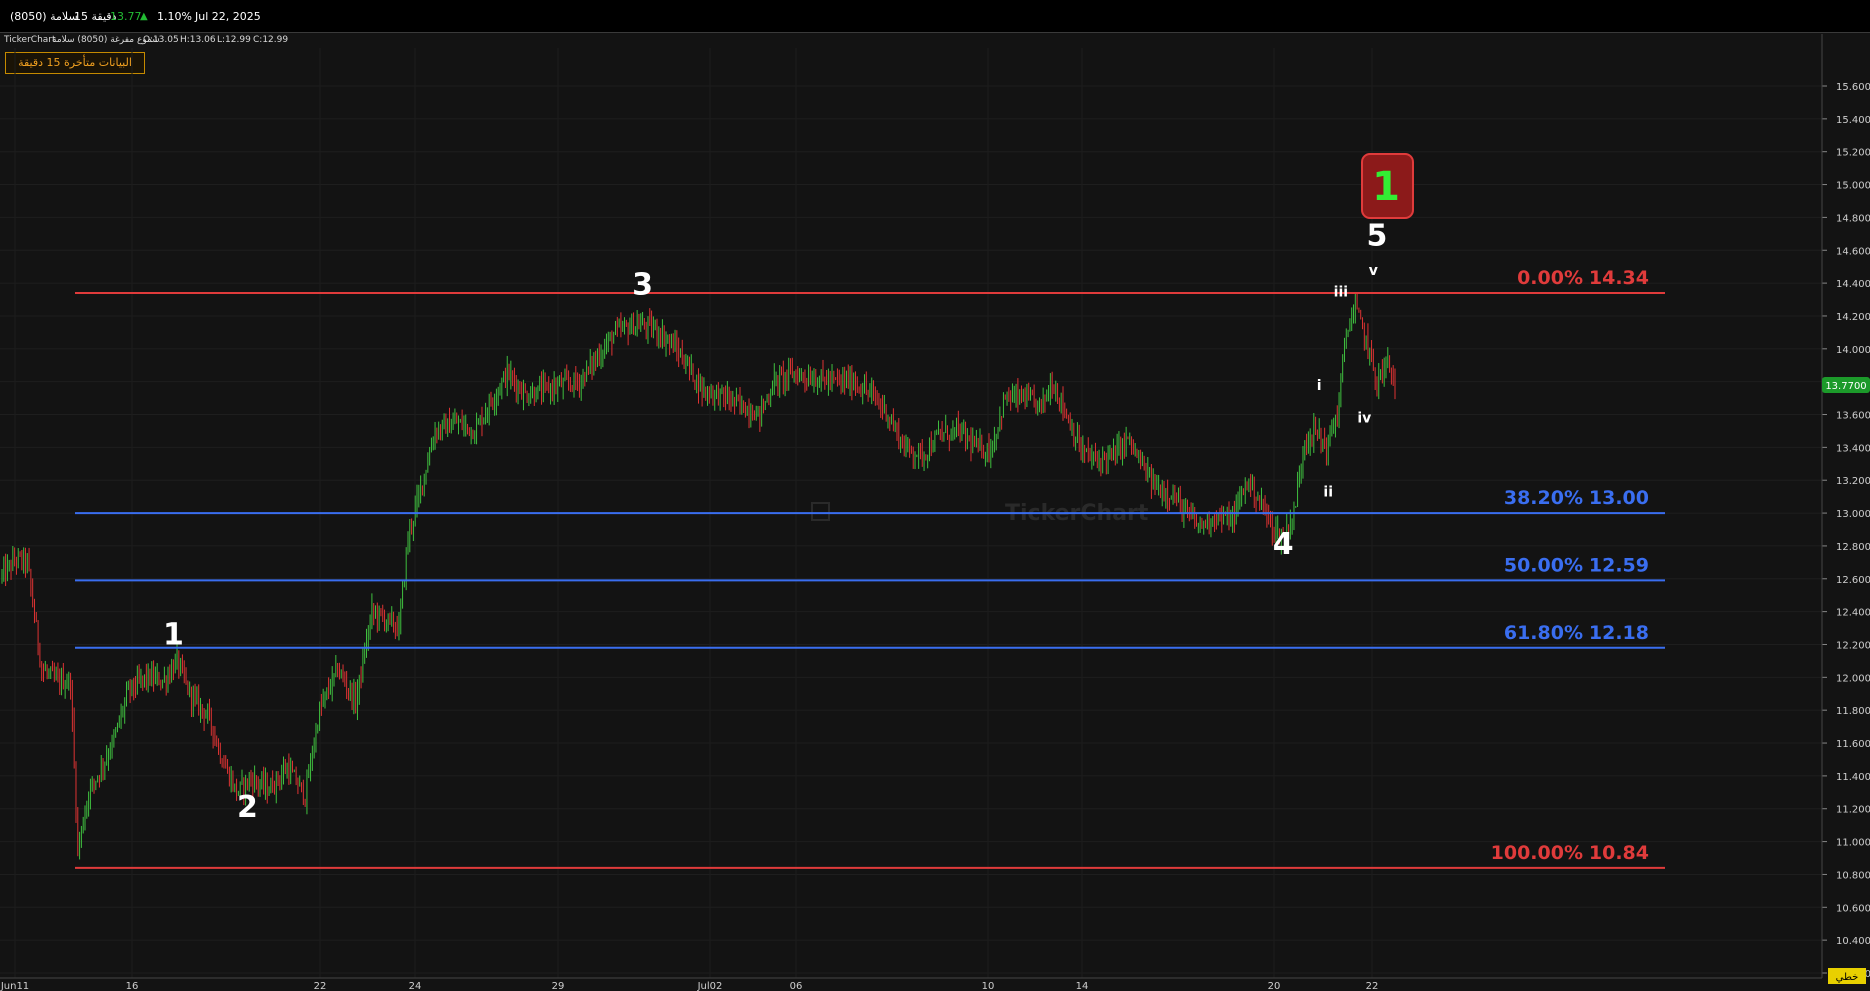  What do you see at coordinates (1853, 87) in the screenshot?
I see `y-tick-label: 15.6000` at bounding box center [1853, 87].